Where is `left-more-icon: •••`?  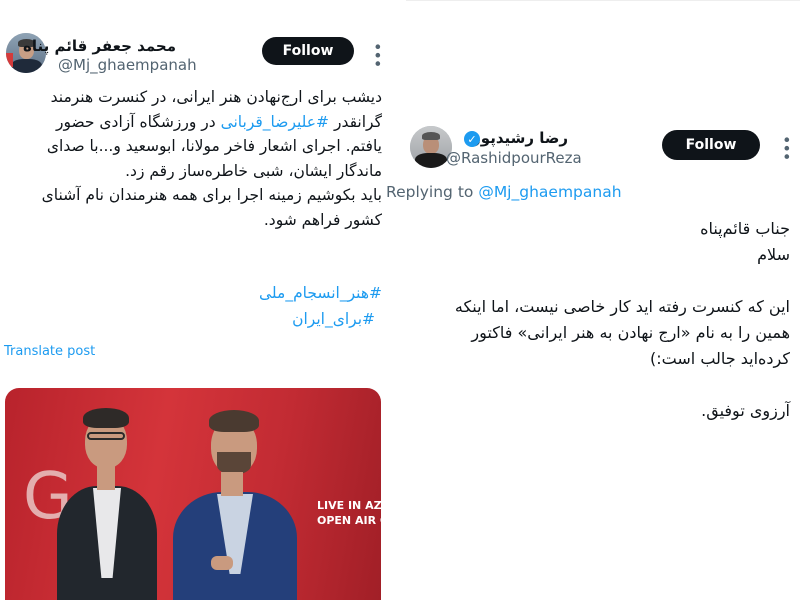
left-more-icon: ••• is located at coordinates (377, 54).